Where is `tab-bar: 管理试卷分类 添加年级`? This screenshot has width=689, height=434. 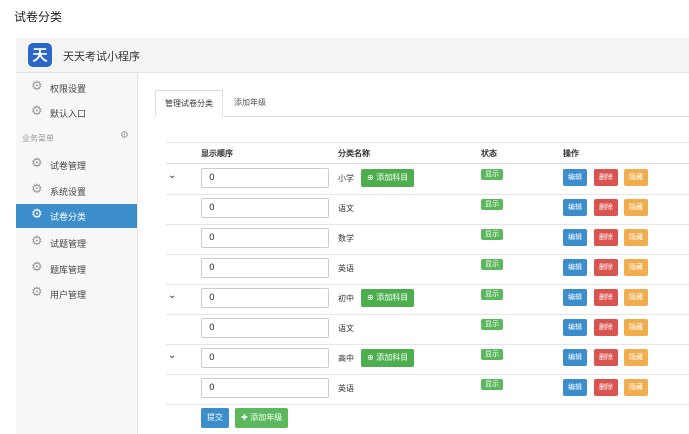 tab-bar: 管理试卷分类 添加年级 is located at coordinates (422, 103).